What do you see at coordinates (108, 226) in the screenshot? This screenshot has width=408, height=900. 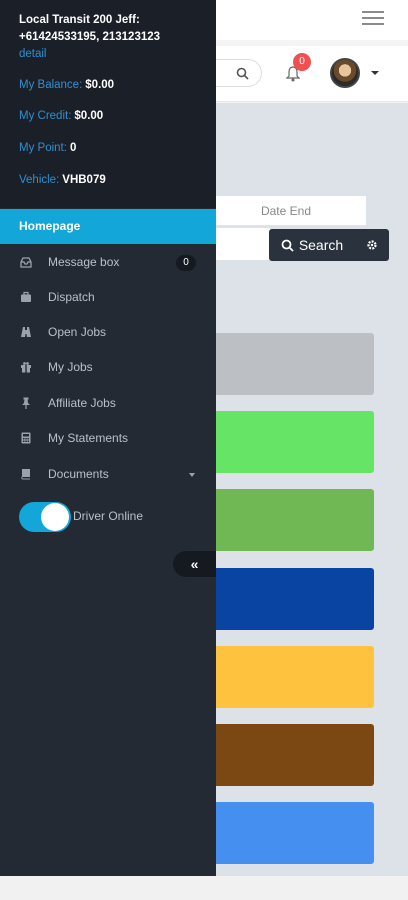 I see `sidebar-item-homepage: Homepage` at bounding box center [108, 226].